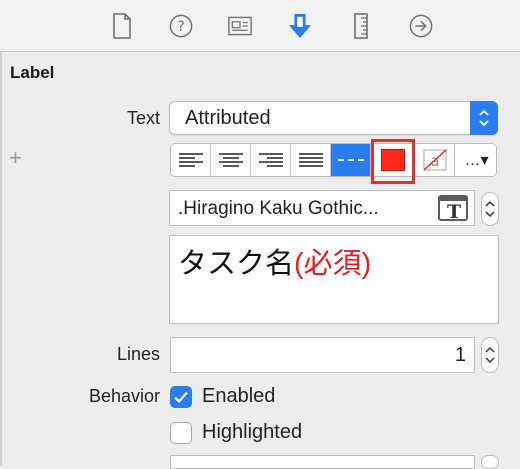 The height and width of the screenshot is (469, 520). What do you see at coordinates (122, 26) in the screenshot?
I see `file-inspector-icon` at bounding box center [122, 26].